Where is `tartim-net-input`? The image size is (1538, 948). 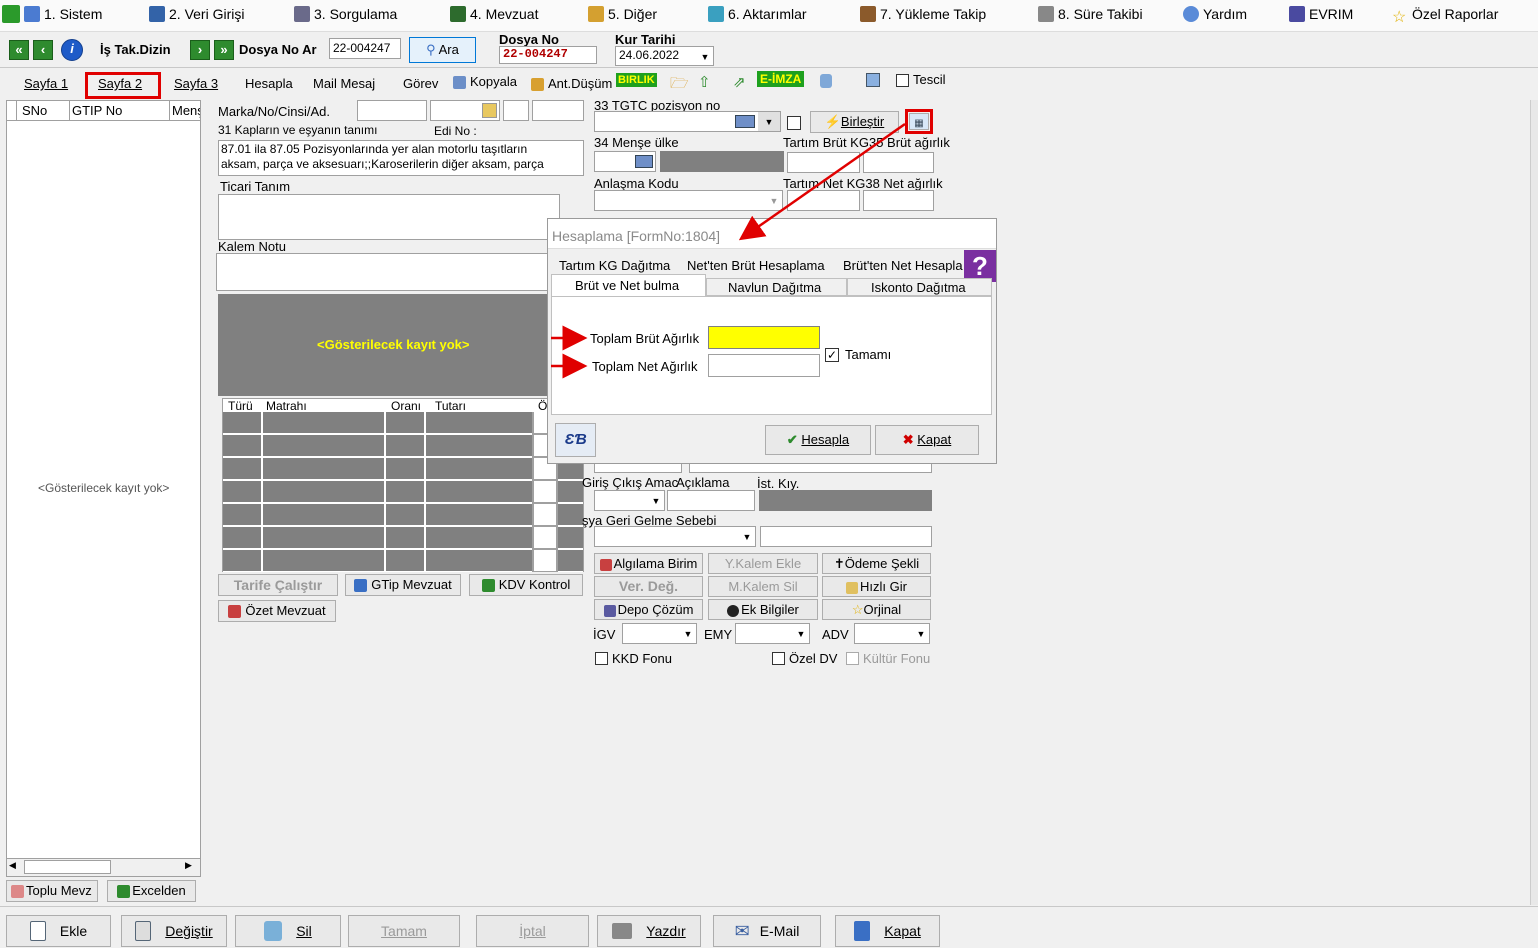
tartim-net-input is located at coordinates (823, 200).